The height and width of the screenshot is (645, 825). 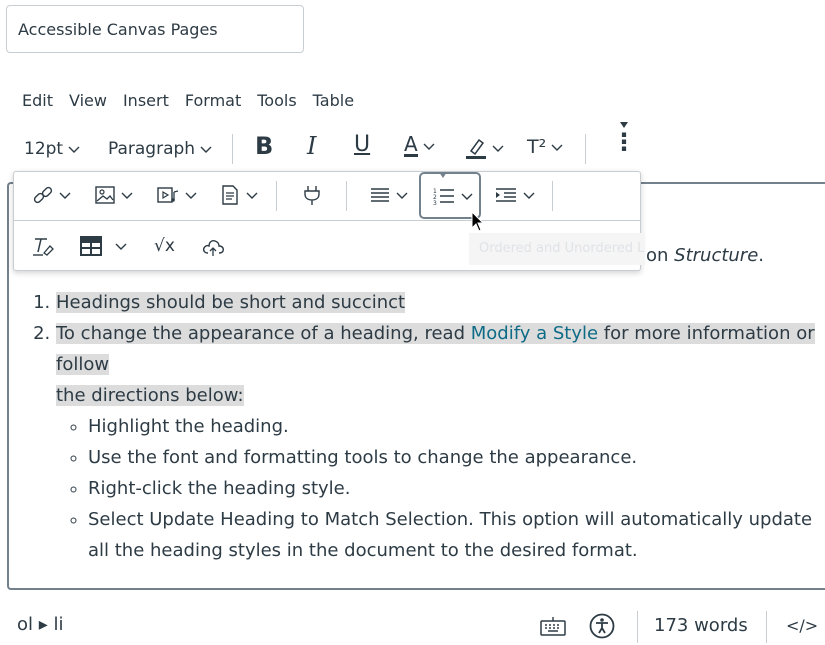 I want to click on more-tools-button: ⋮, so click(x=624, y=139).